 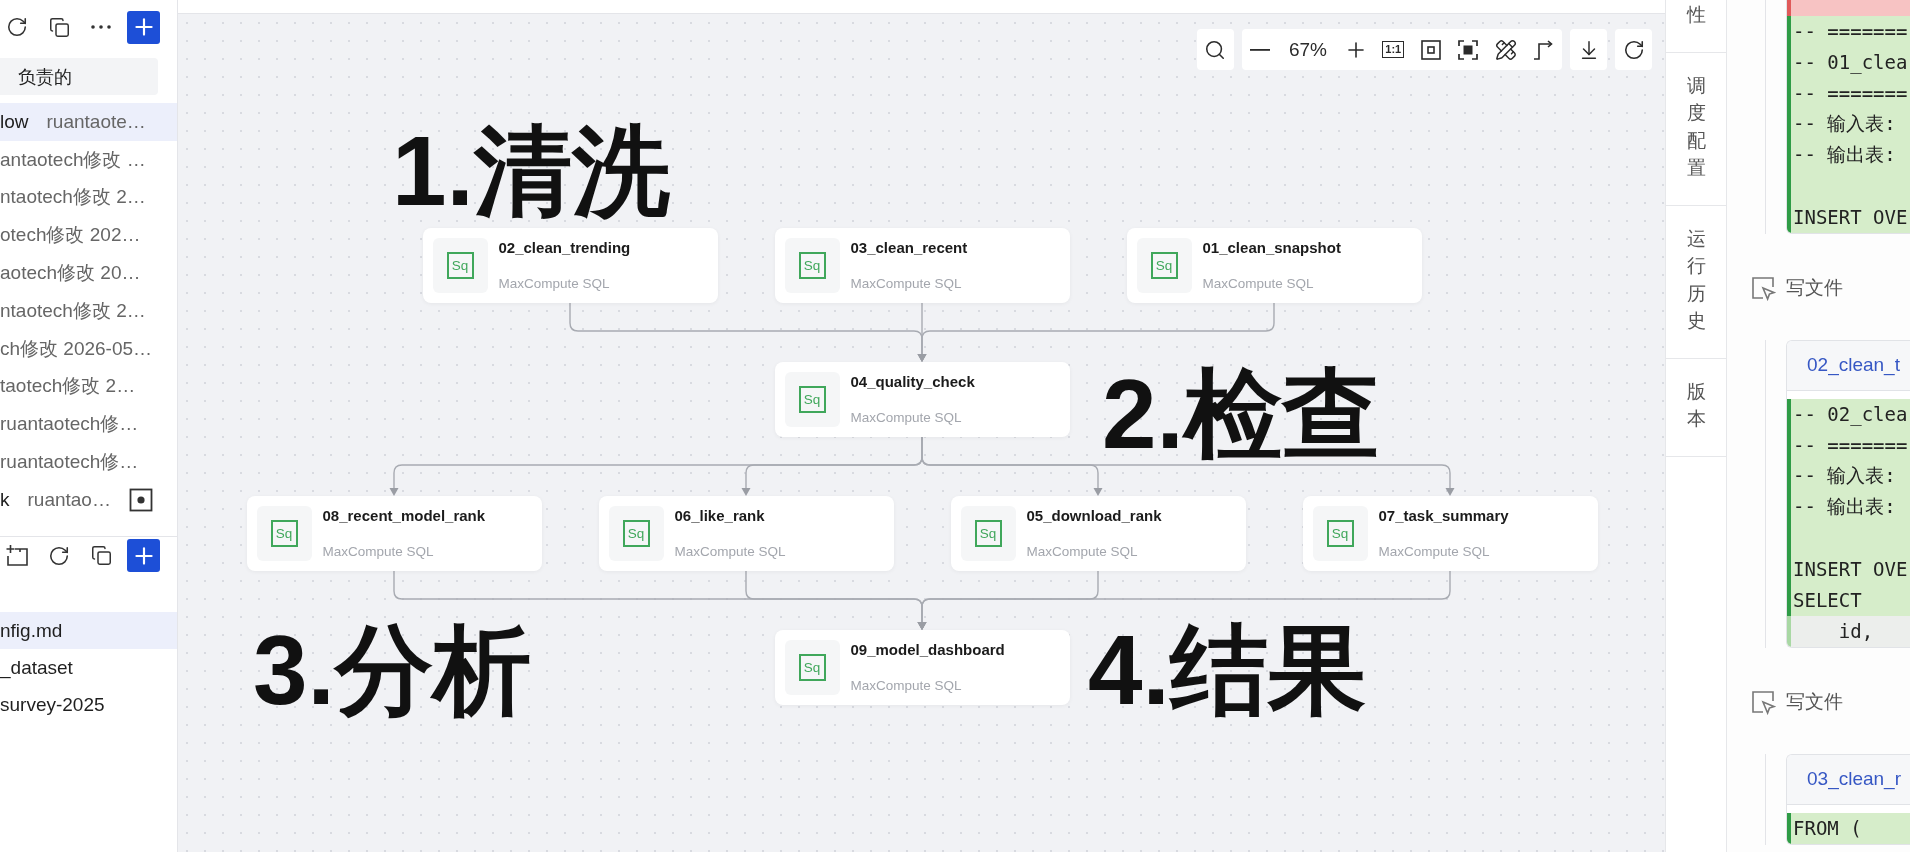 I want to click on node-title: 09_model_dashboard, so click(x=927, y=650).